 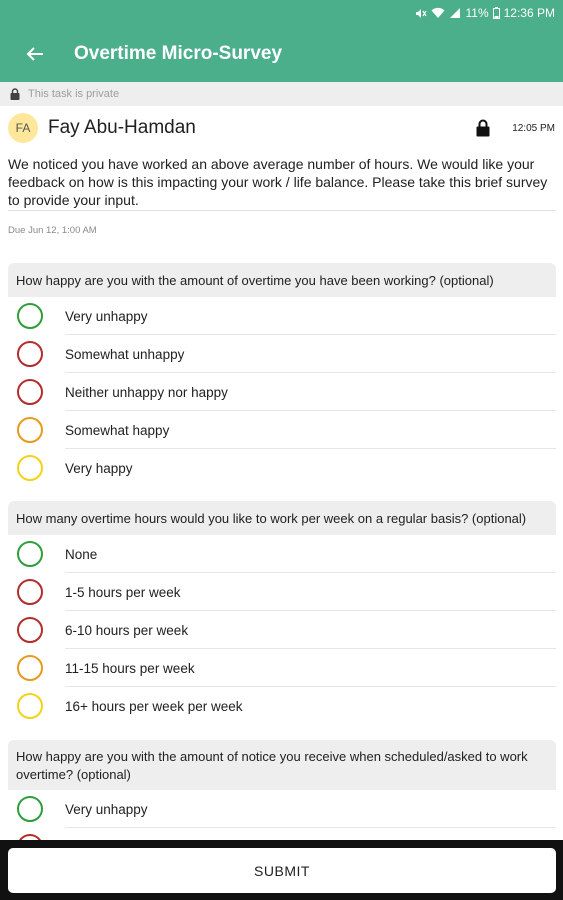 I want to click on signal-icon, so click(x=455, y=13).